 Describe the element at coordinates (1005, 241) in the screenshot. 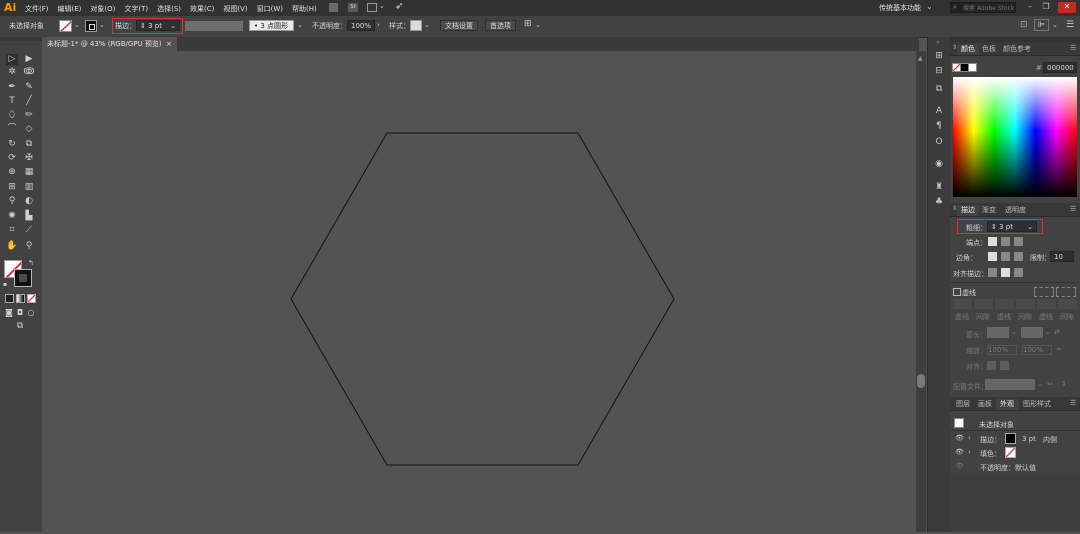

I see `round-cap-icon` at that location.